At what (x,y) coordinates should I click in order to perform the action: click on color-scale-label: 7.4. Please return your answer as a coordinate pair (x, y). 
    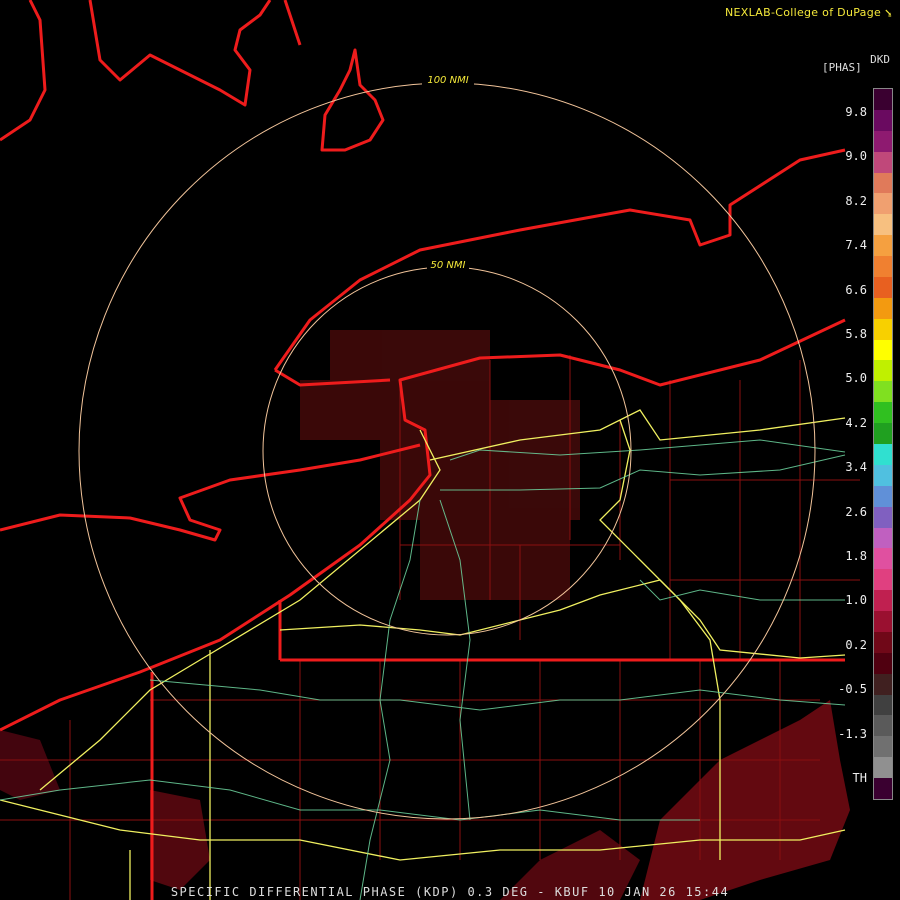
    Looking at the image, I should click on (856, 245).